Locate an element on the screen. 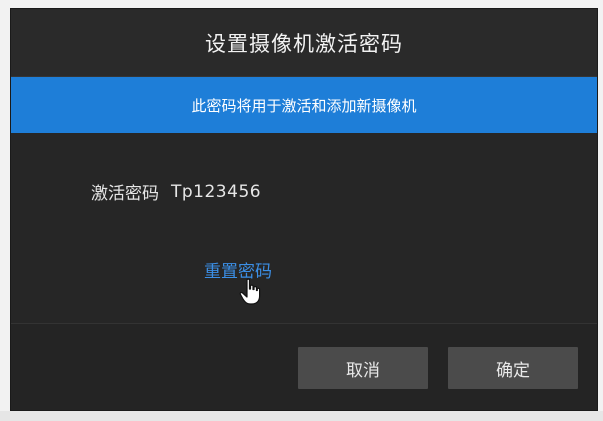 This screenshot has width=603, height=421. confirm-button: 确定 is located at coordinates (513, 368).